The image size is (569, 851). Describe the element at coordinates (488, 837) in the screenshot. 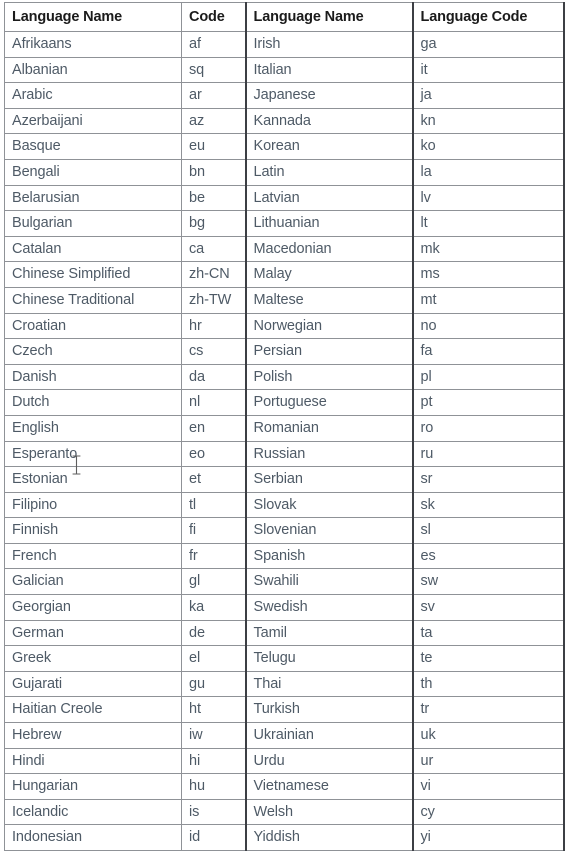

I see `cell-language-code-right: yi` at that location.